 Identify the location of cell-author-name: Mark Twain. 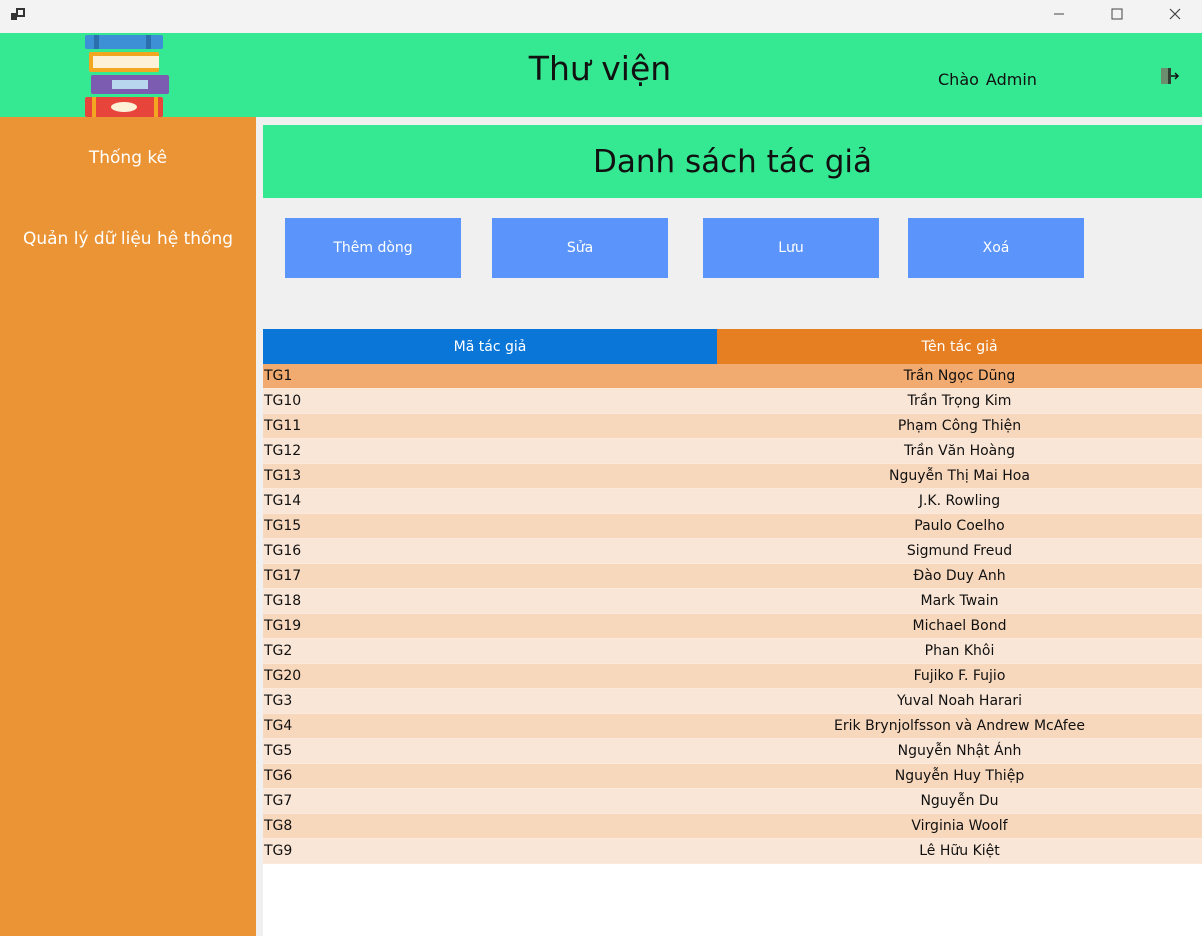
(959, 601).